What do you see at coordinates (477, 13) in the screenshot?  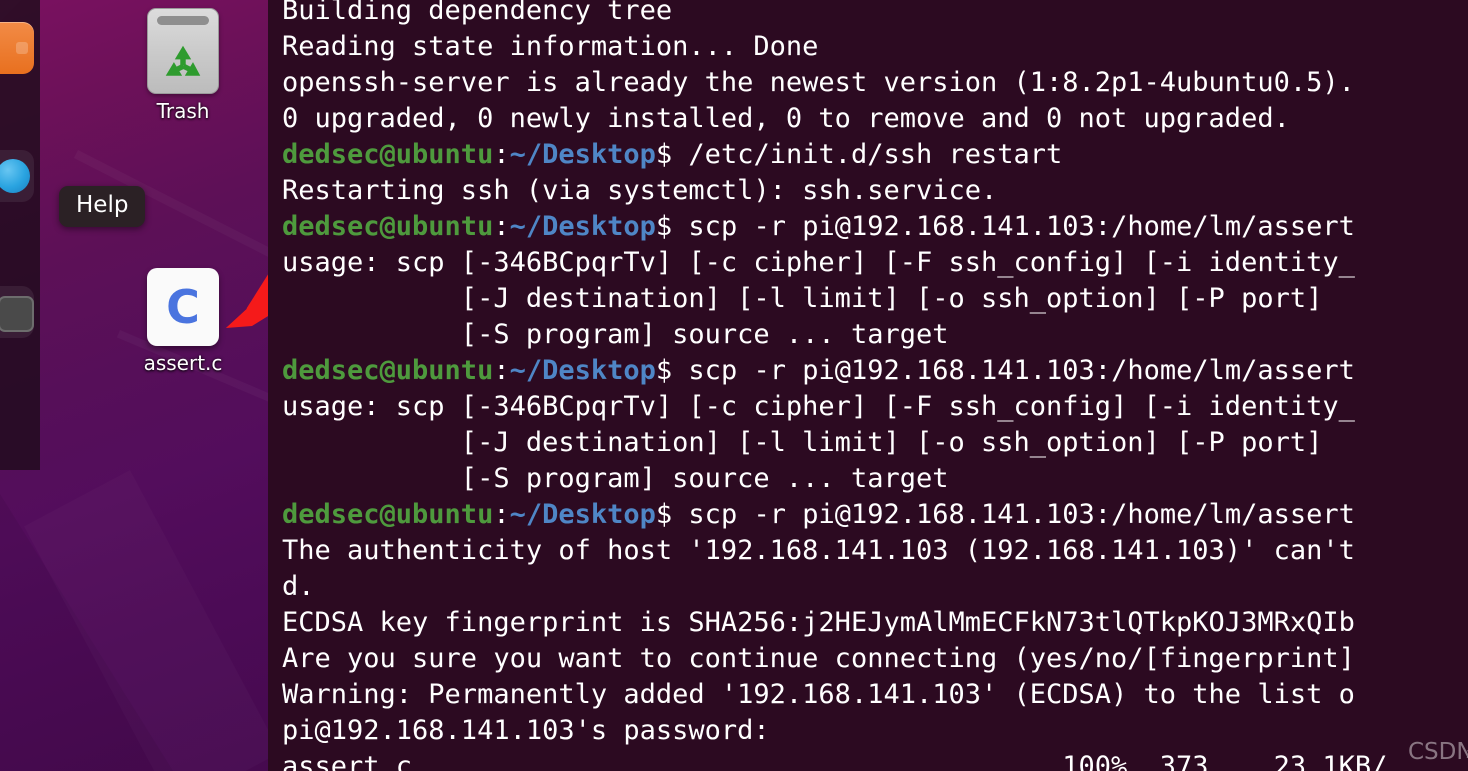 I see `terminal-line: Building dependency tree` at bounding box center [477, 13].